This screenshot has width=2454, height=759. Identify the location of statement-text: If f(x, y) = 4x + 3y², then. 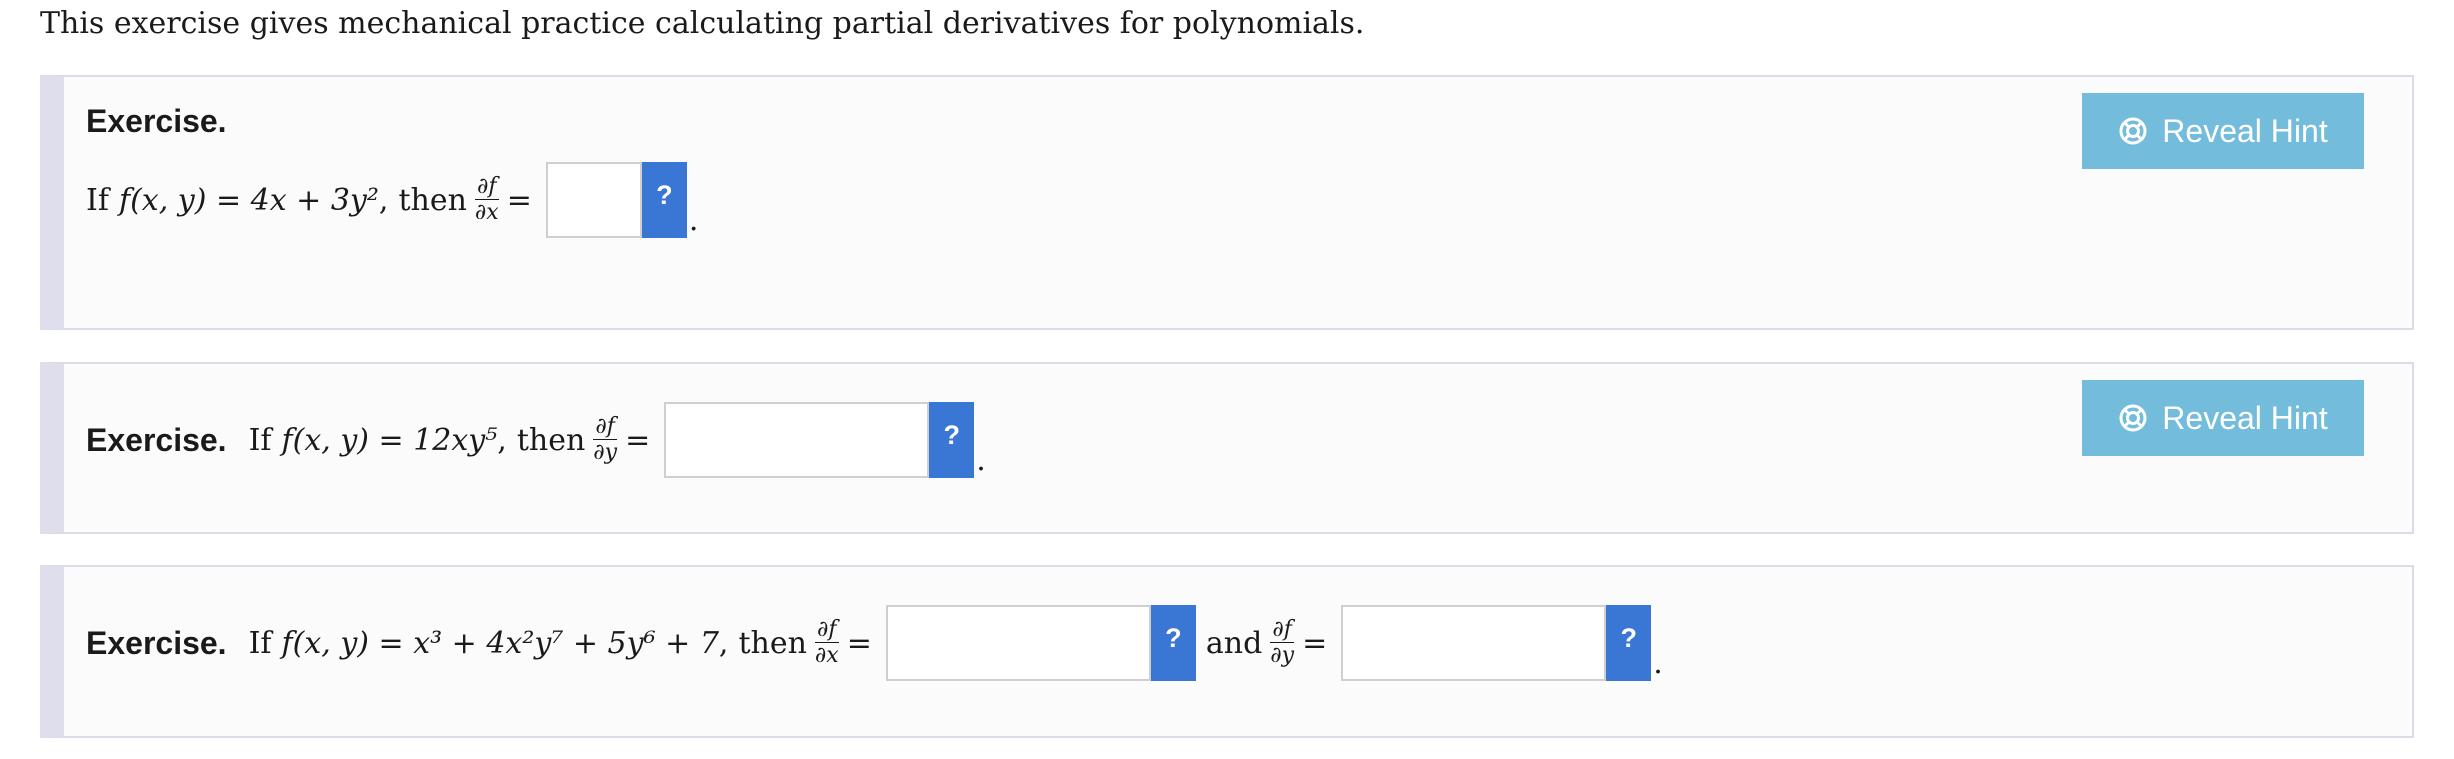
(276, 200).